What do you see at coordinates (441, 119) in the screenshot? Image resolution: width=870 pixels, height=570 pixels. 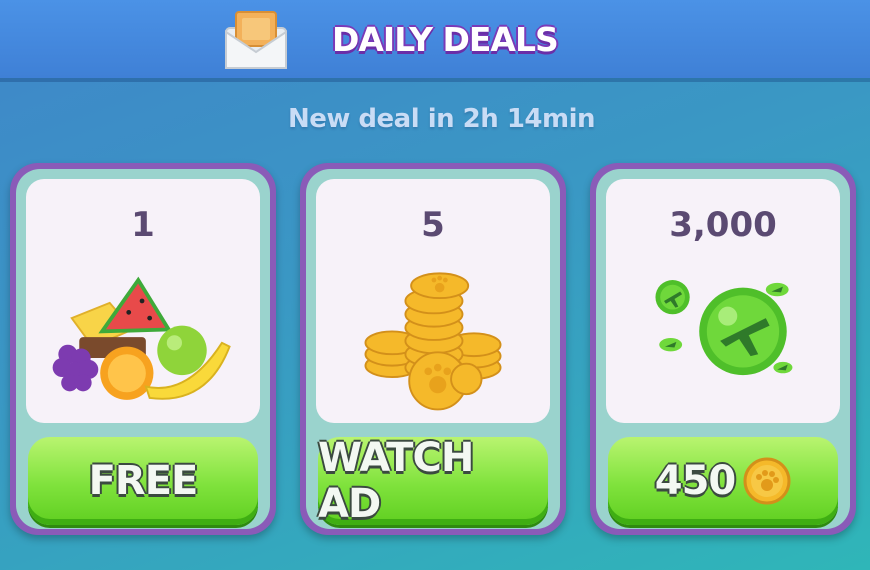 I see `deal-timer: New deal in 2h 14min` at bounding box center [441, 119].